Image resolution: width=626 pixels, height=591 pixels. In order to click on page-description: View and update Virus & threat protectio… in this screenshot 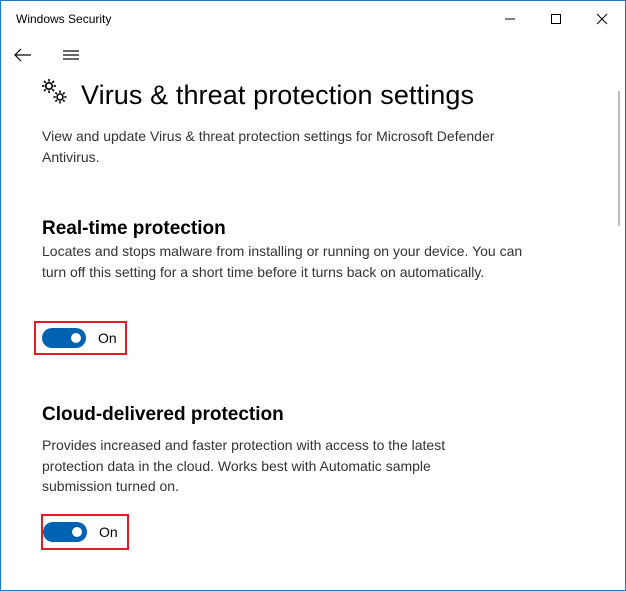, I will do `click(268, 146)`.